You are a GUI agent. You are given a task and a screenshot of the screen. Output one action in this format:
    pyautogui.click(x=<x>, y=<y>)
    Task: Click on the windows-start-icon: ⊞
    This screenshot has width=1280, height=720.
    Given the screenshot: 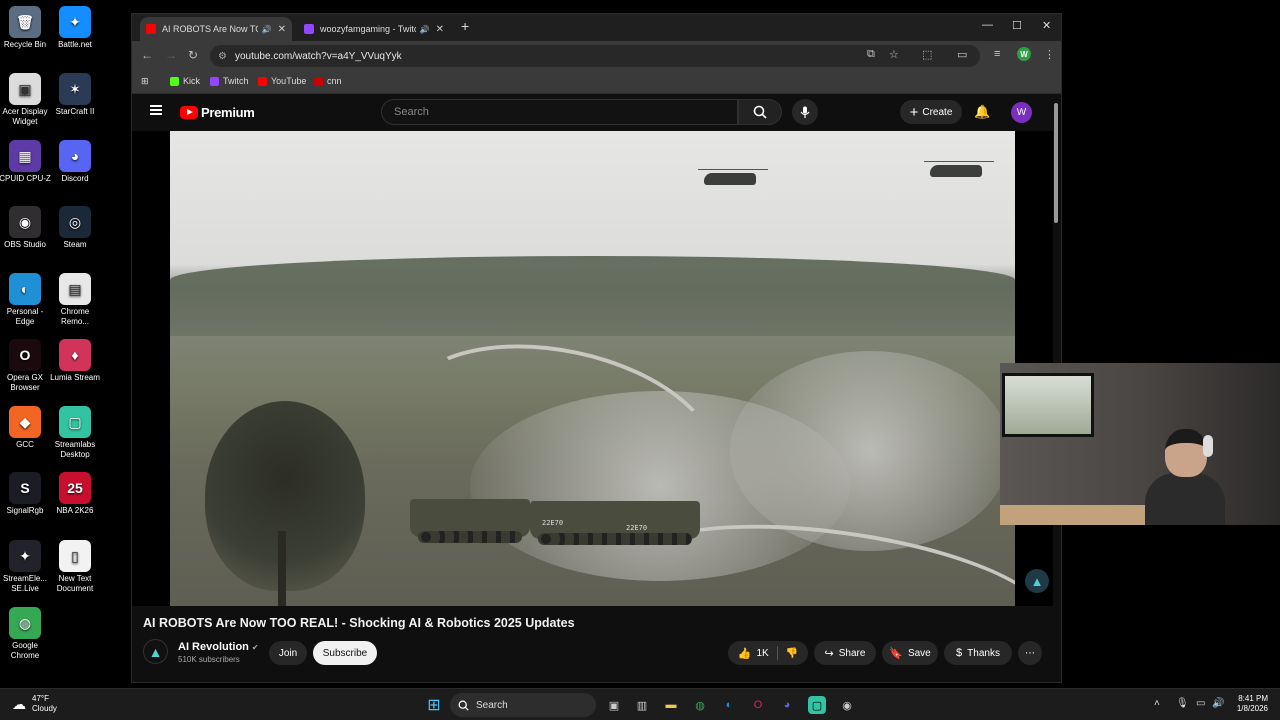 What is the action you would take?
    pyautogui.click(x=434, y=705)
    